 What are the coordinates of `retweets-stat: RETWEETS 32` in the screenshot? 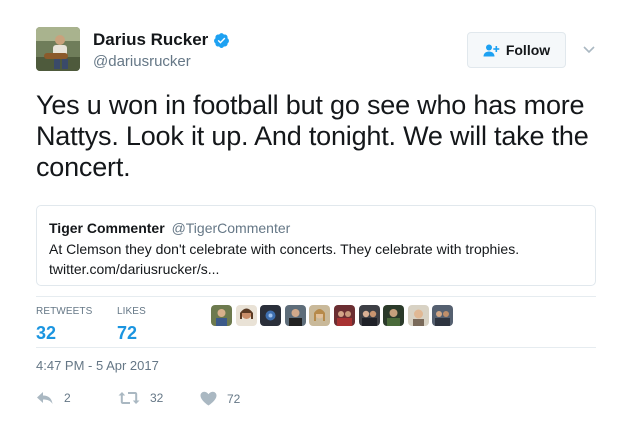 It's located at (64, 325).